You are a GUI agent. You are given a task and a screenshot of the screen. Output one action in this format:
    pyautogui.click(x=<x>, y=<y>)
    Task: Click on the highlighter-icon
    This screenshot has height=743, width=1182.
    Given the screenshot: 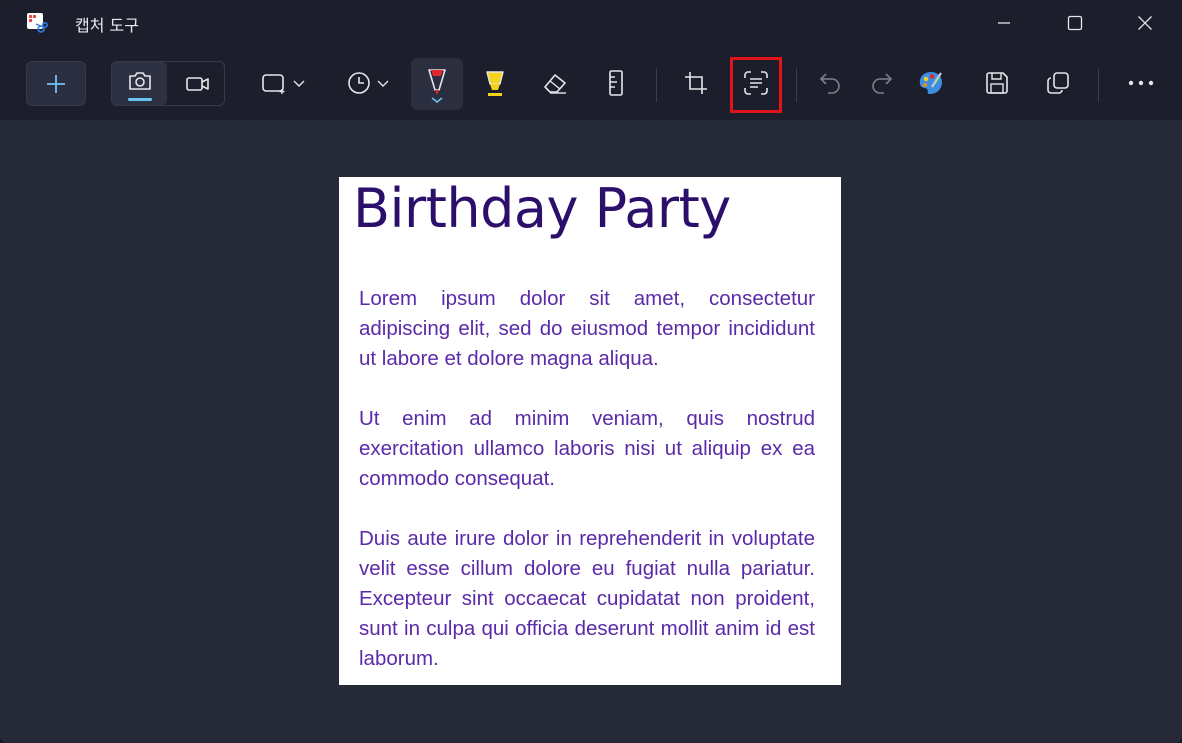 What is the action you would take?
    pyautogui.click(x=495, y=83)
    